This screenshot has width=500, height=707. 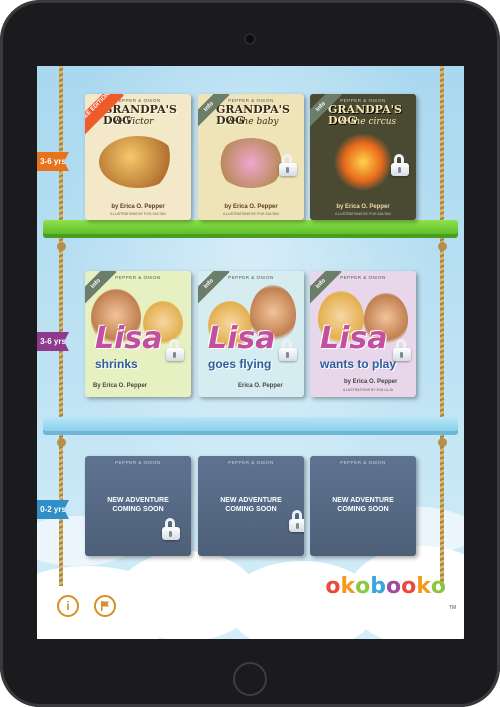 I want to click on okobooko-logo: o k o b o o k o, so click(x=385, y=586).